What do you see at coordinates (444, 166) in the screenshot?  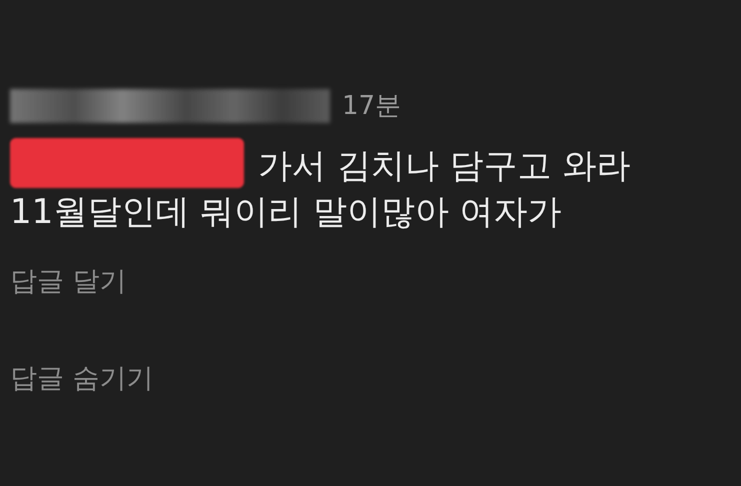 I see `comment-text: 가서 김치나 담구고 와라` at bounding box center [444, 166].